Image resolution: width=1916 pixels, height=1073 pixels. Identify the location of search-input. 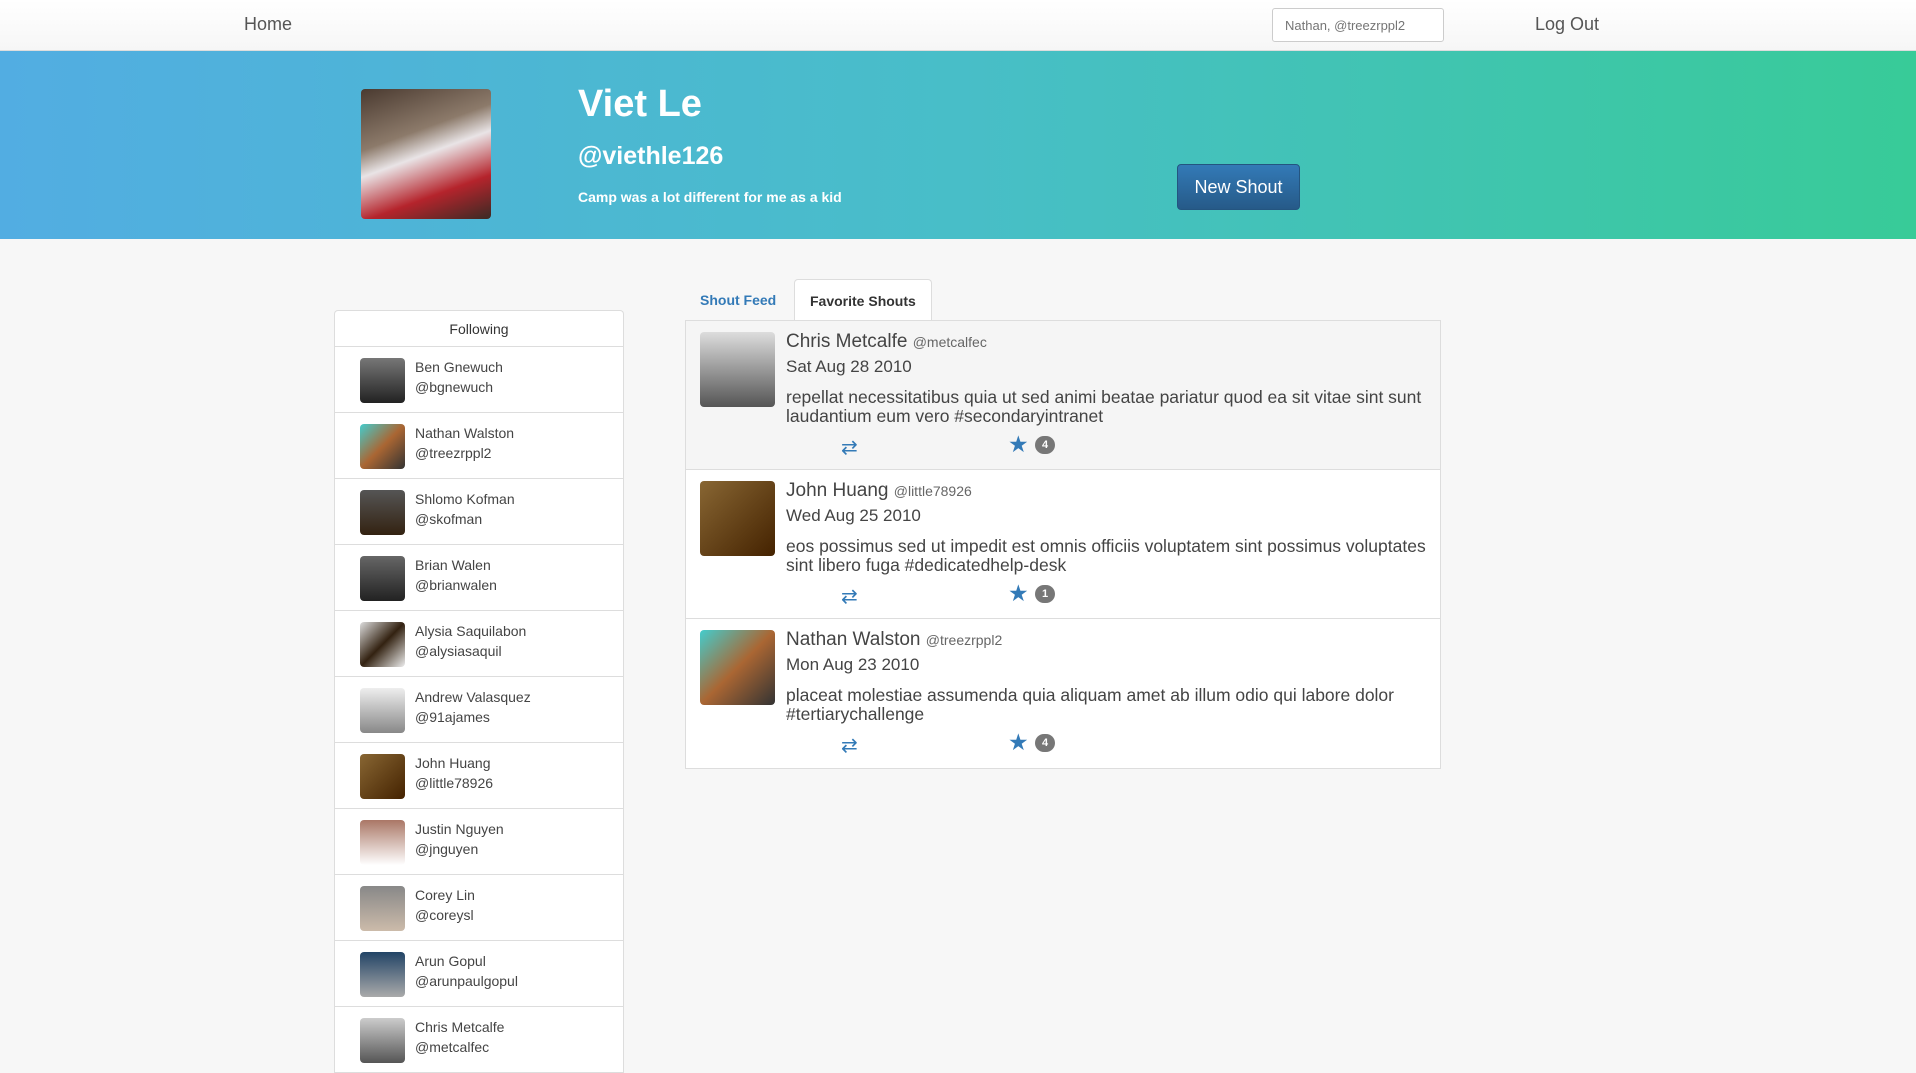
(1358, 25).